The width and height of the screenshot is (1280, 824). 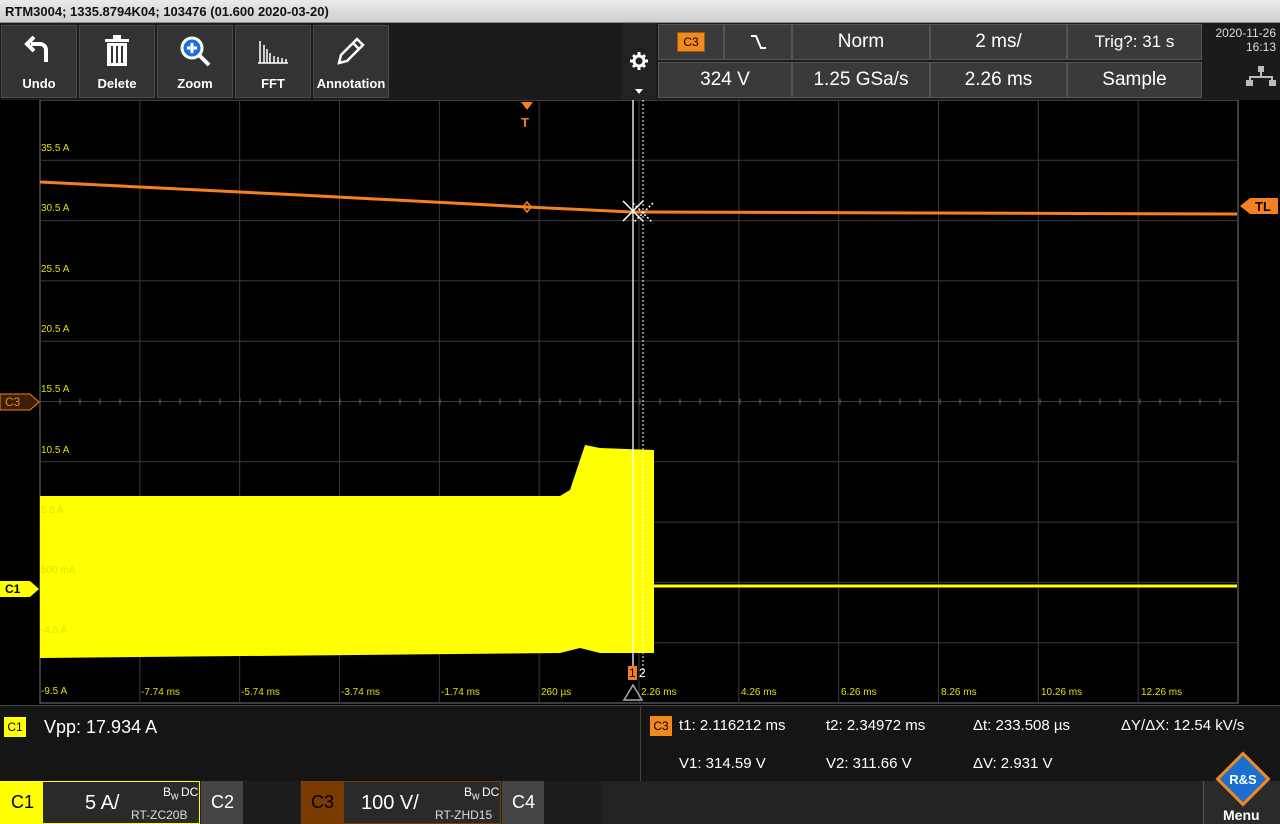 What do you see at coordinates (347, 551) in the screenshot?
I see `c1-waveform-band` at bounding box center [347, 551].